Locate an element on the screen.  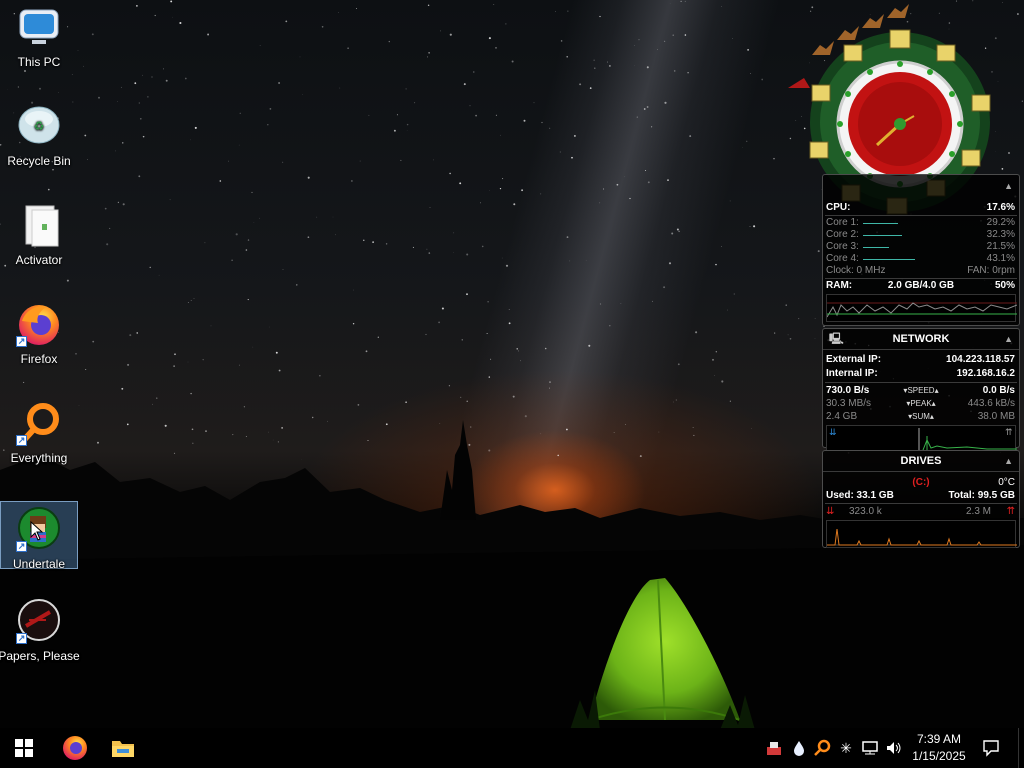
desktop-icon-everything: ↗ Everything is located at coordinates (39, 430).